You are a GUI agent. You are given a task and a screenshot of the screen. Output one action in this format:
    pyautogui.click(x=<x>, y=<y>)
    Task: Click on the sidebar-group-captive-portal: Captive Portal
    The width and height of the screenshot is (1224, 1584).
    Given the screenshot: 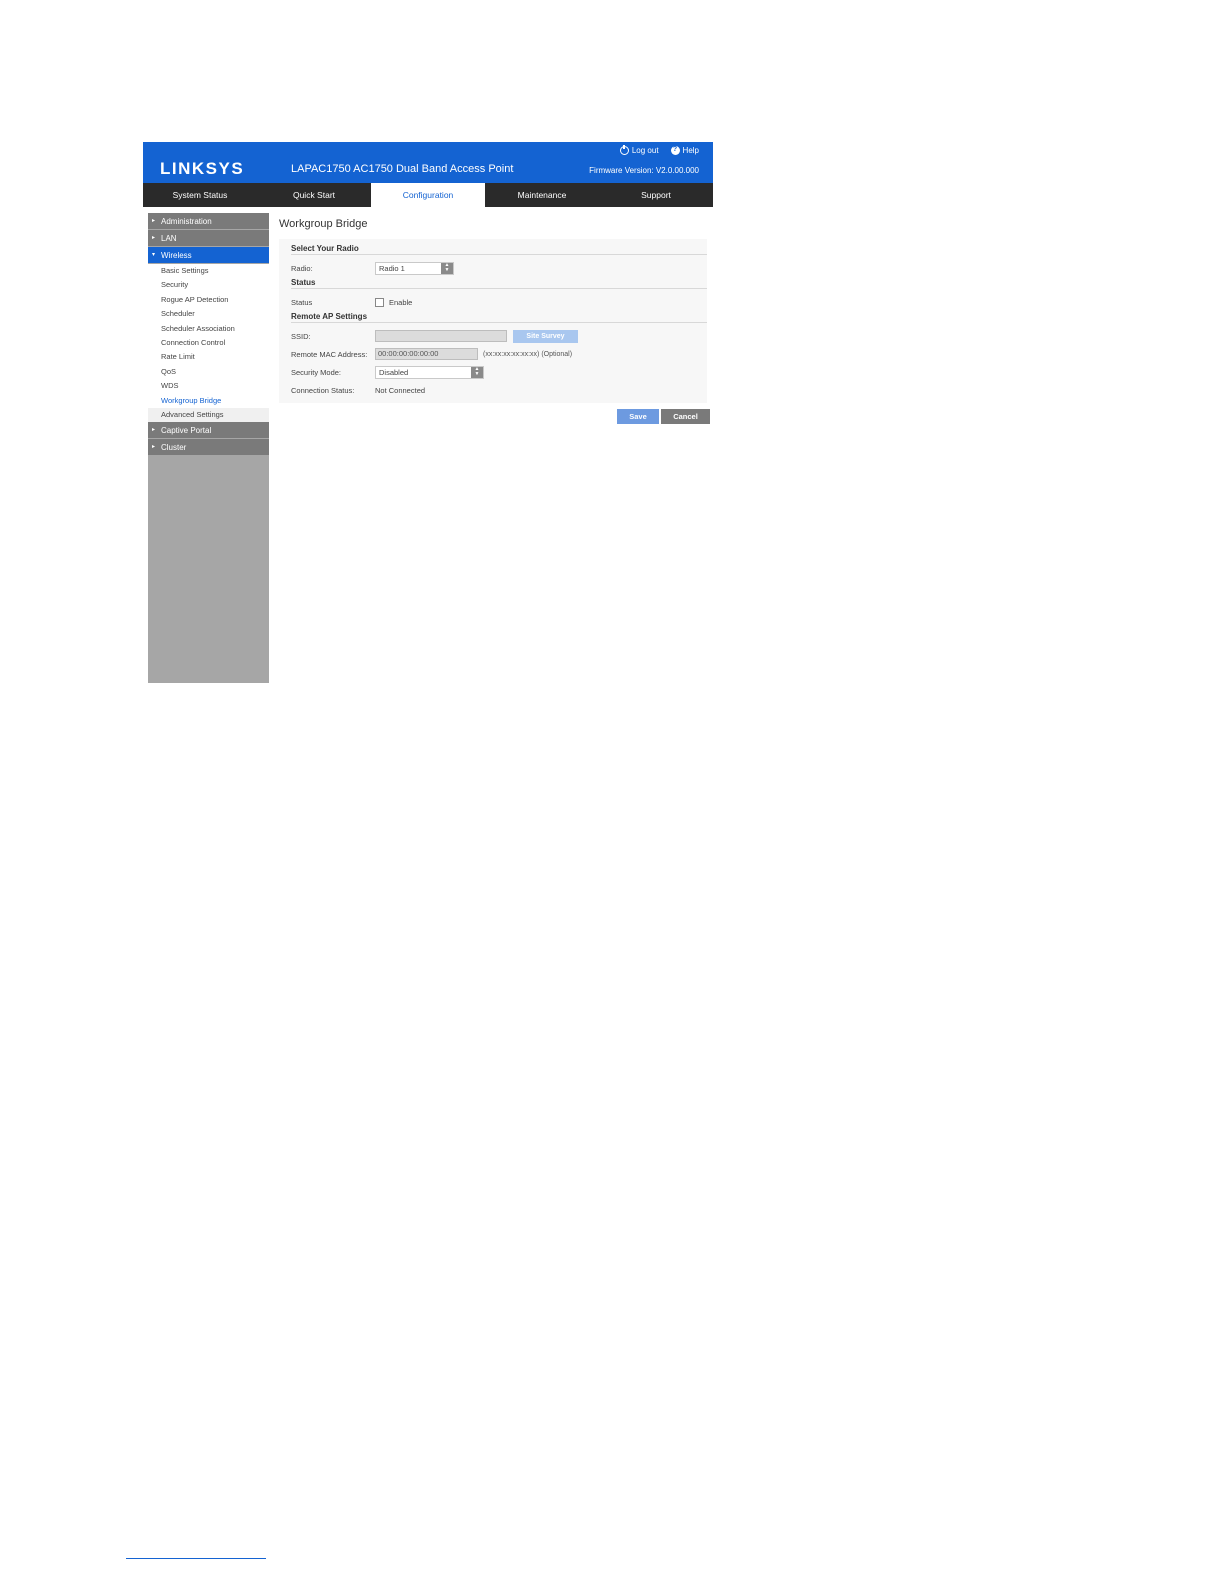 What is the action you would take?
    pyautogui.click(x=208, y=431)
    